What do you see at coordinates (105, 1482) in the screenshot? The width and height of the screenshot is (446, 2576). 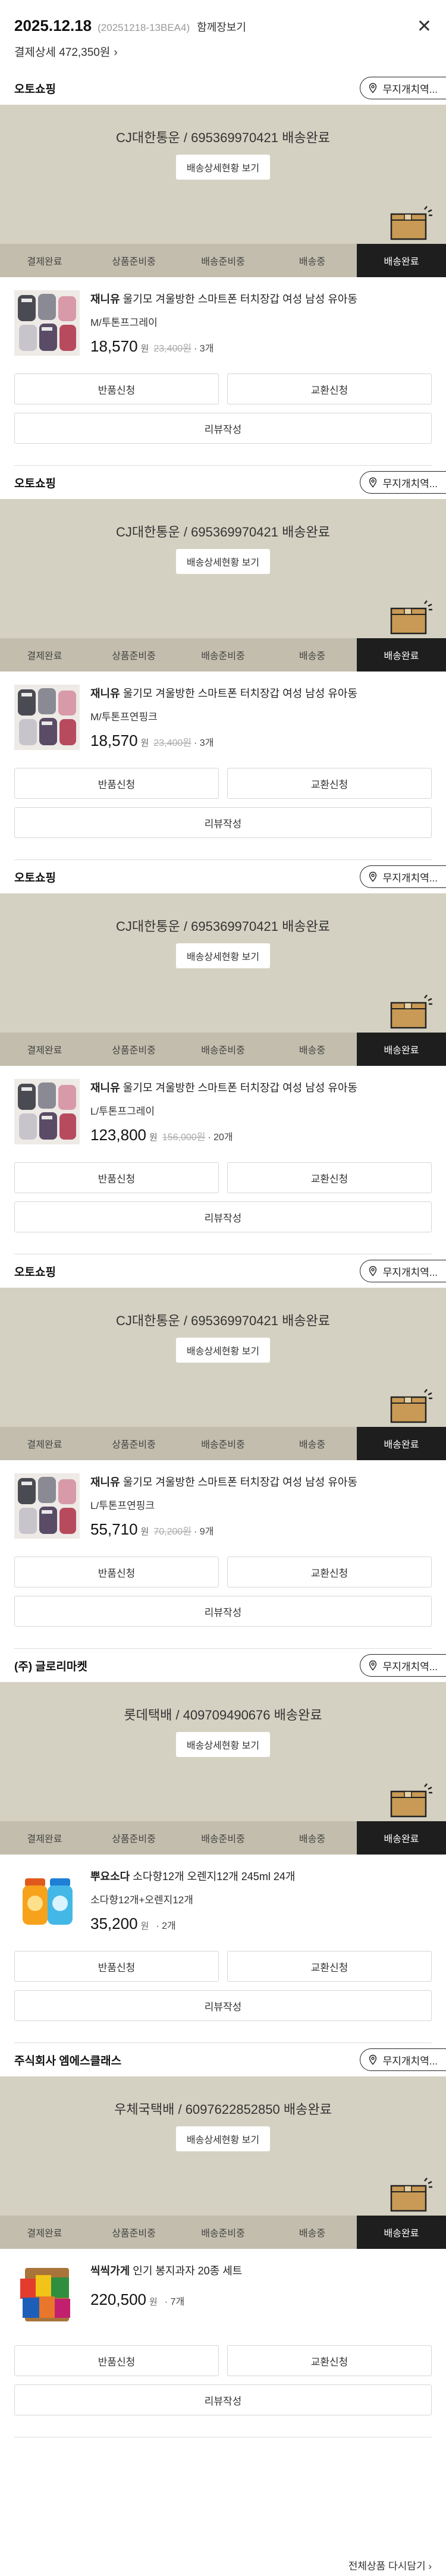 I see `product-brand: 재니유` at bounding box center [105, 1482].